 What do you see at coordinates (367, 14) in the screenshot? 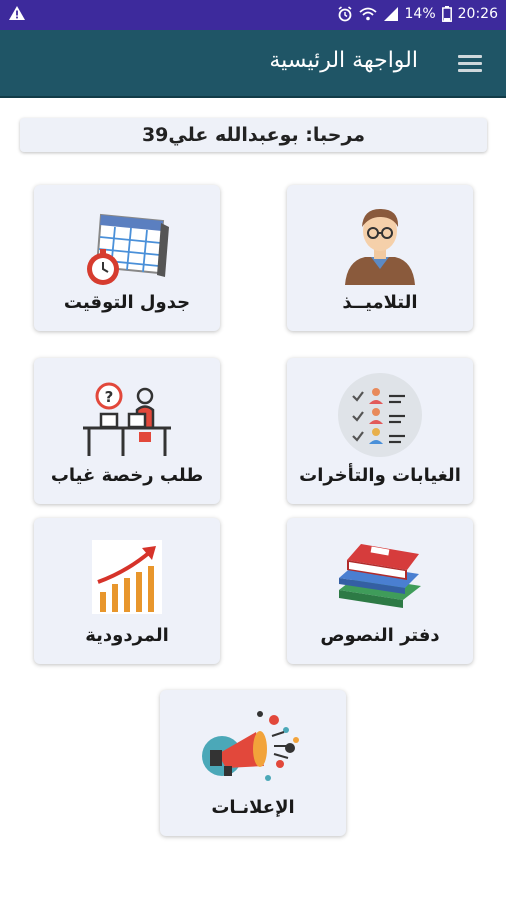
I see `wifi-icon` at bounding box center [367, 14].